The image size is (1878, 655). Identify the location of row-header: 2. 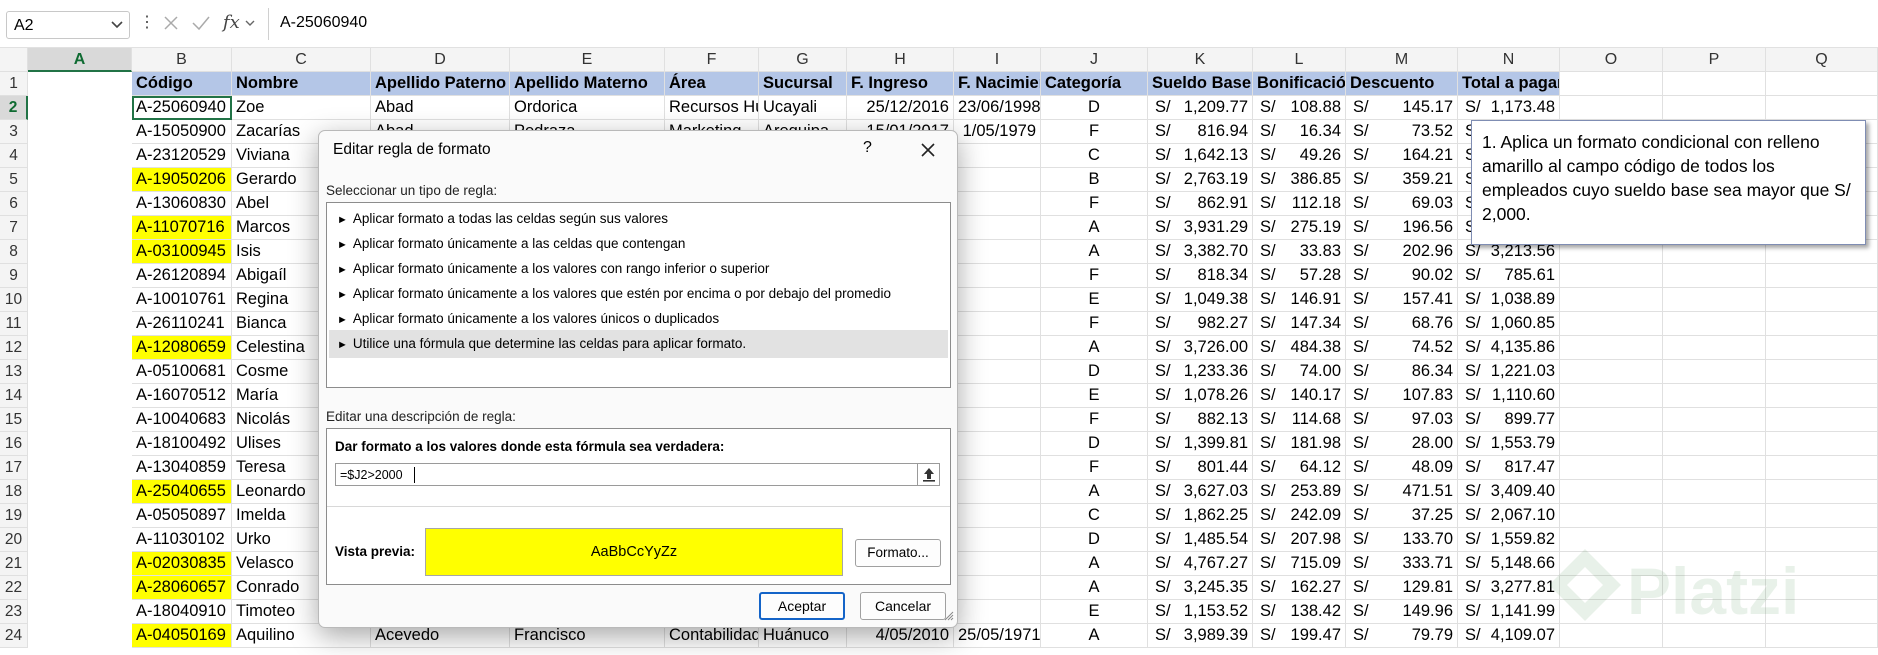
(14, 108).